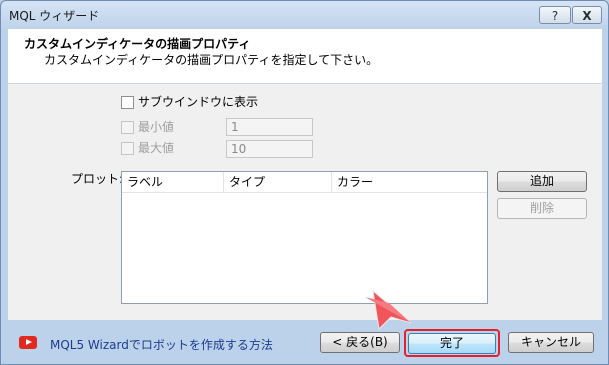  I want to click on delete-button: 削除, so click(542, 208).